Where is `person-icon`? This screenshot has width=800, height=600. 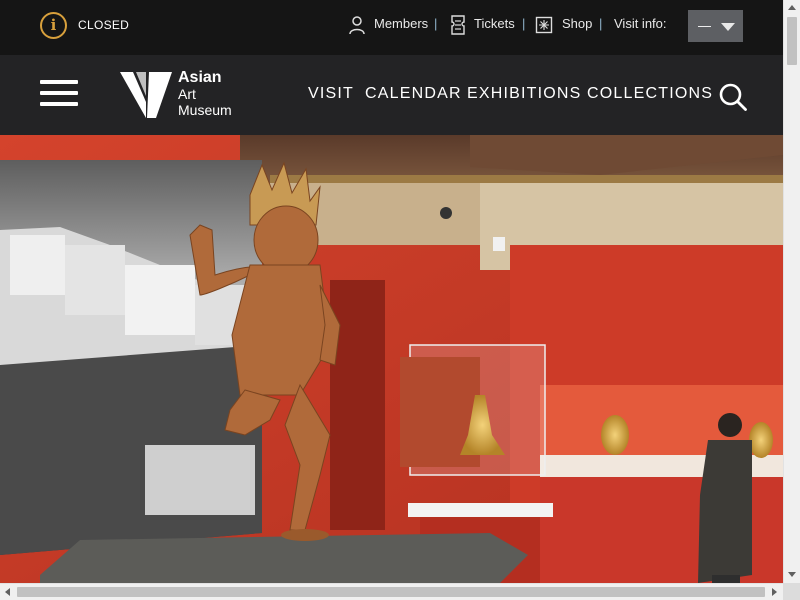 person-icon is located at coordinates (357, 25).